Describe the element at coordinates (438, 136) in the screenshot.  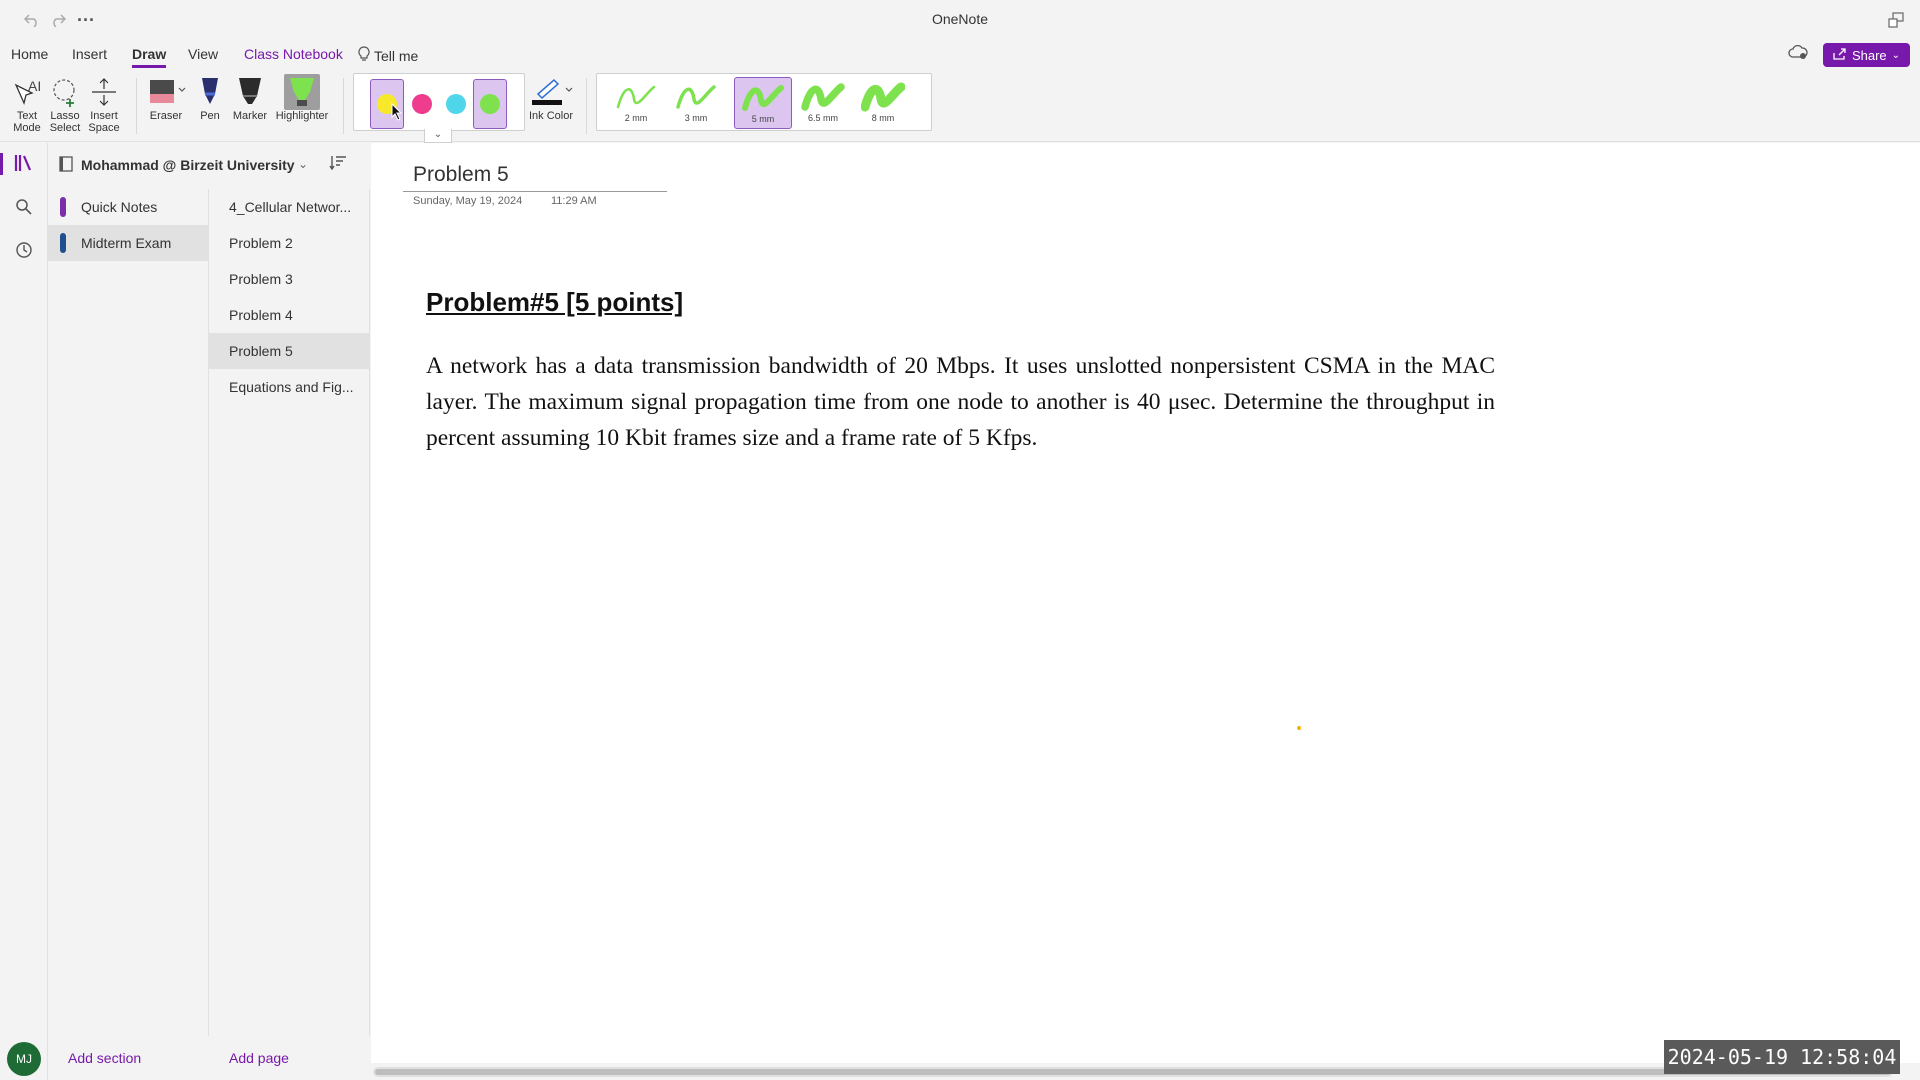
I see `expand-palette-chevron-icon: ⌄` at that location.